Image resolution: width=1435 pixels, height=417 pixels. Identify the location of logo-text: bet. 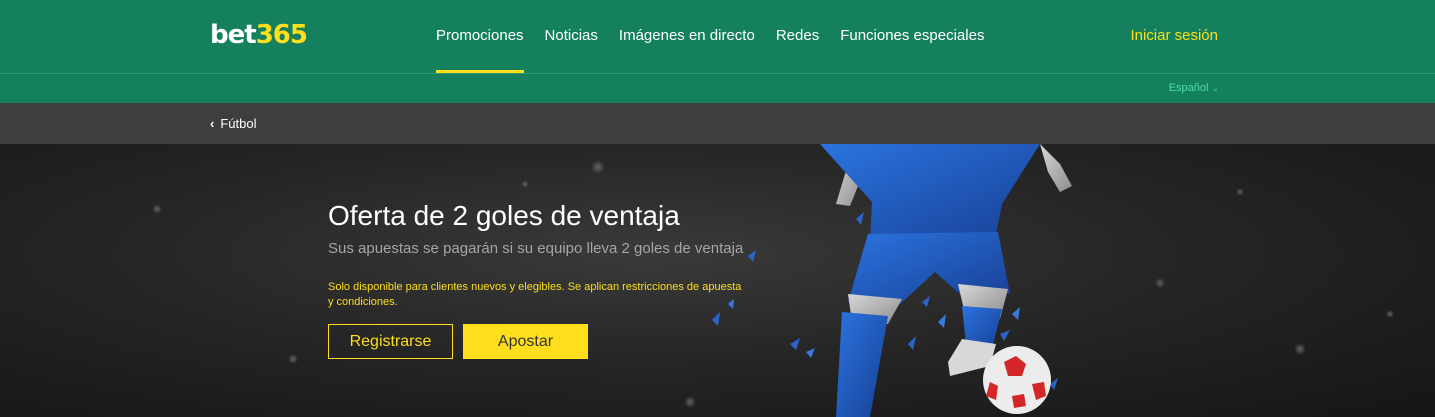
(233, 35).